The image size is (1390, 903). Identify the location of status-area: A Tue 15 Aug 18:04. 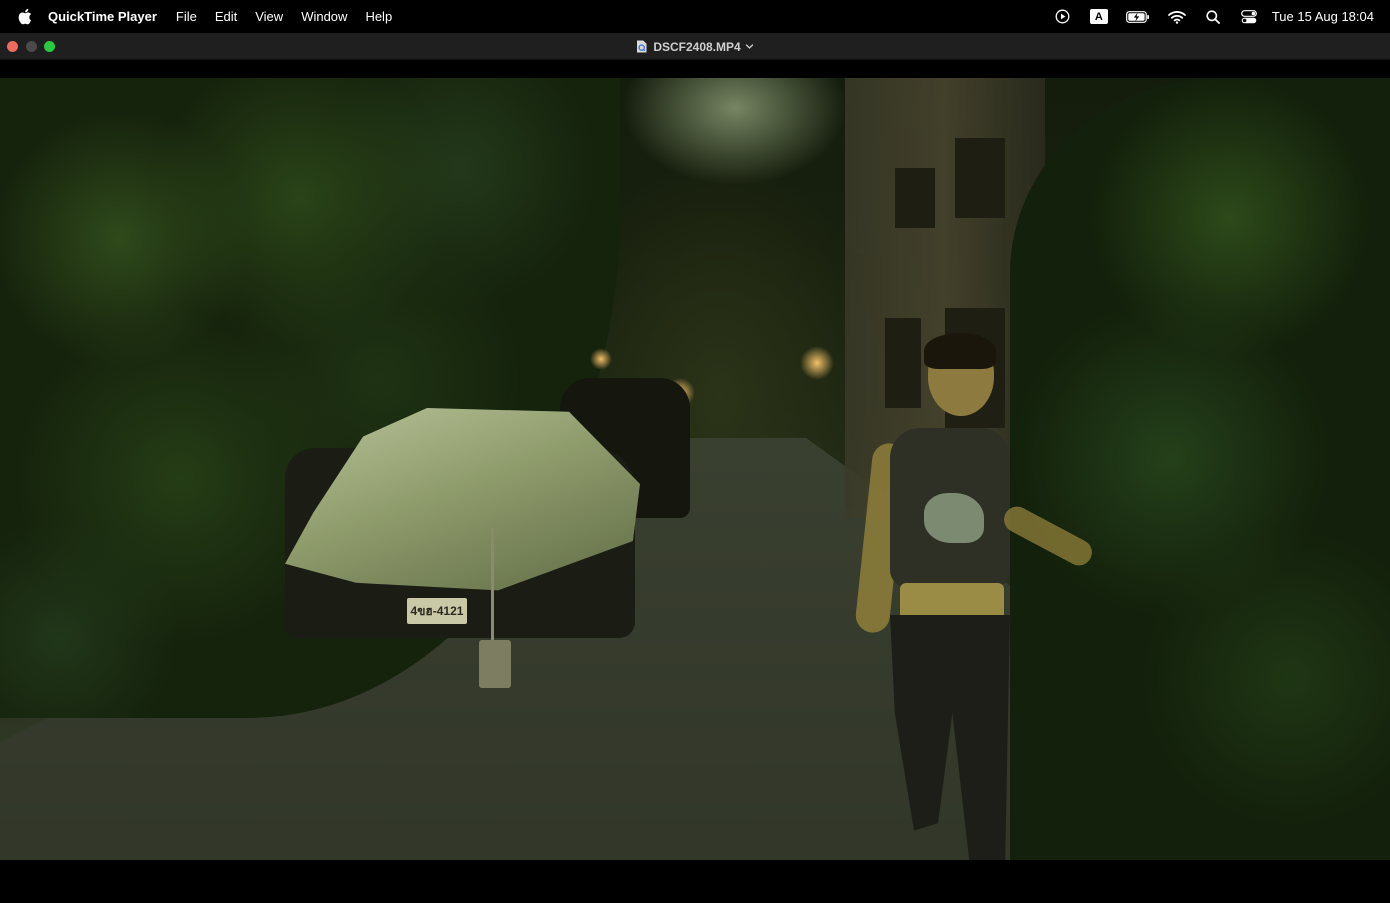
(1205, 17).